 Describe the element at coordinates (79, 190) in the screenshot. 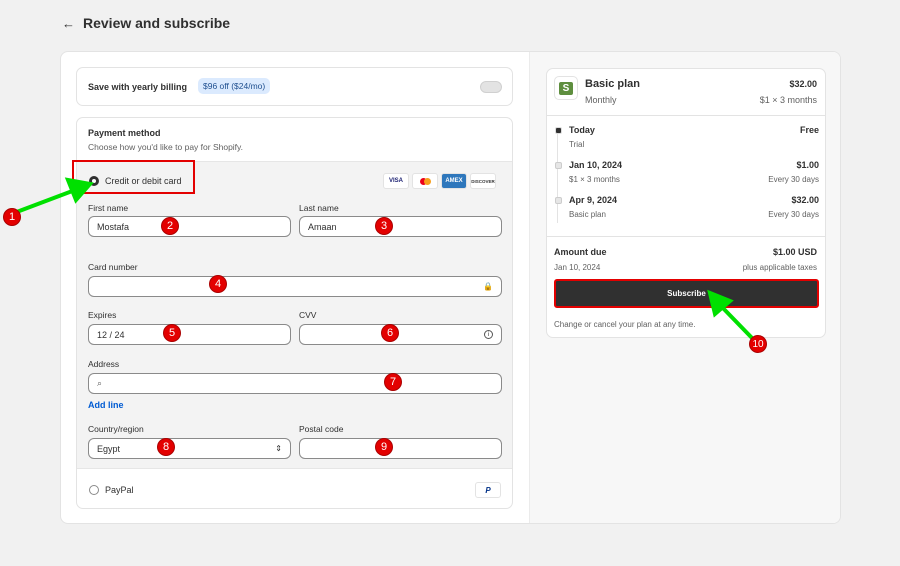

I see `arrow-1-head` at that location.